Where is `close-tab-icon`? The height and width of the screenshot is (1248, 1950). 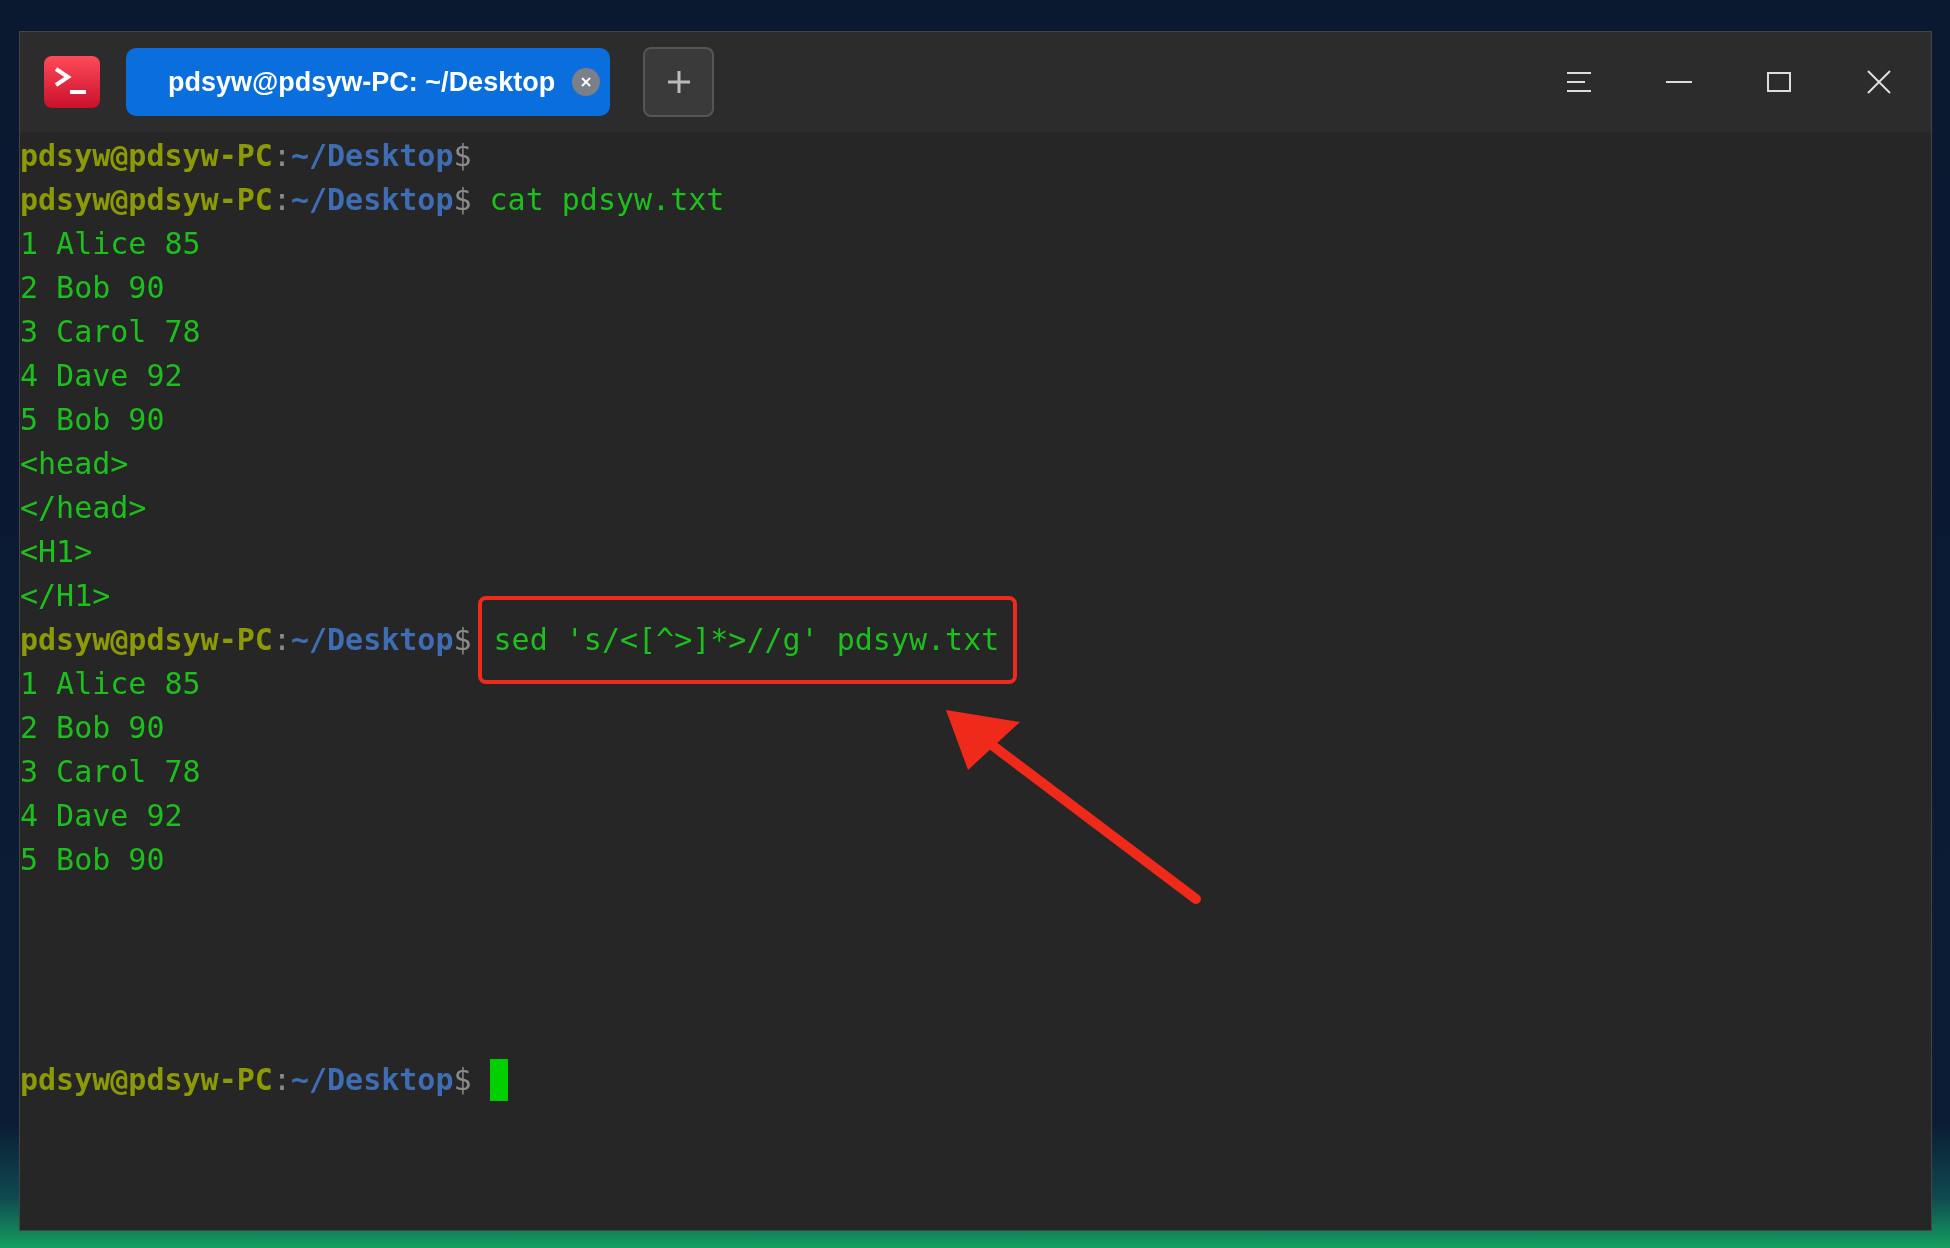 close-tab-icon is located at coordinates (586, 82).